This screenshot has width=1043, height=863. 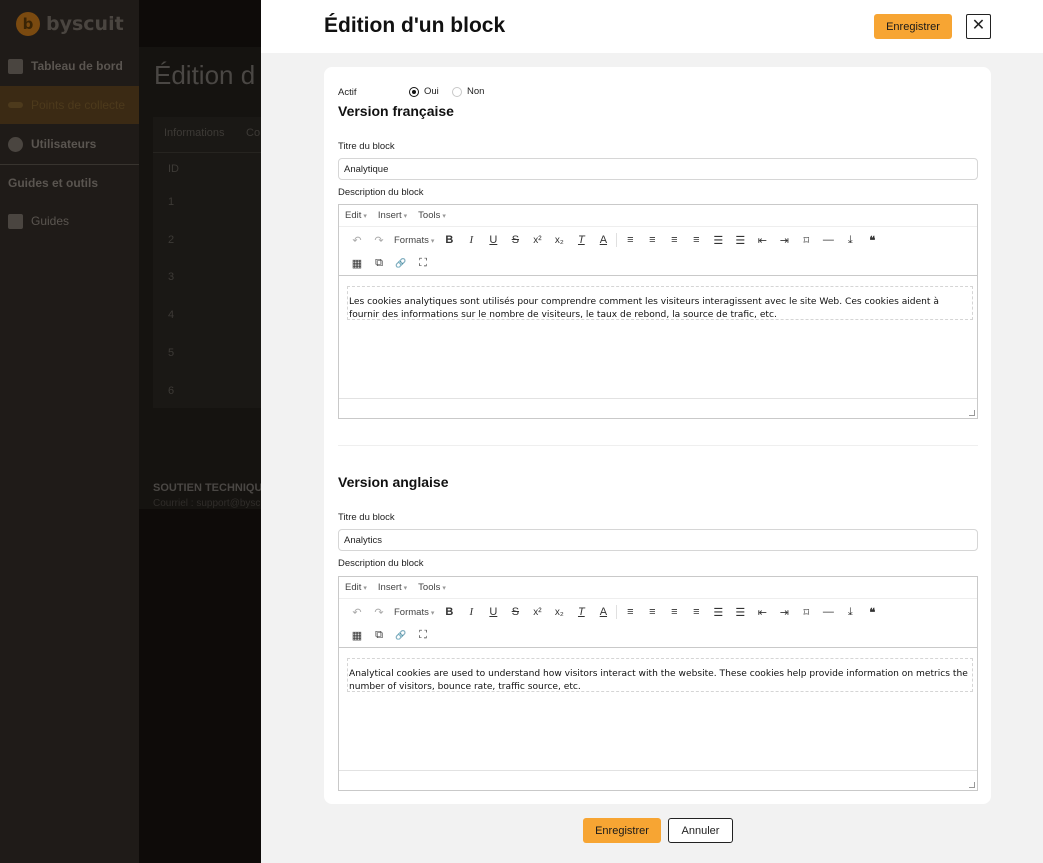 I want to click on close-button: ✕, so click(x=978, y=26).